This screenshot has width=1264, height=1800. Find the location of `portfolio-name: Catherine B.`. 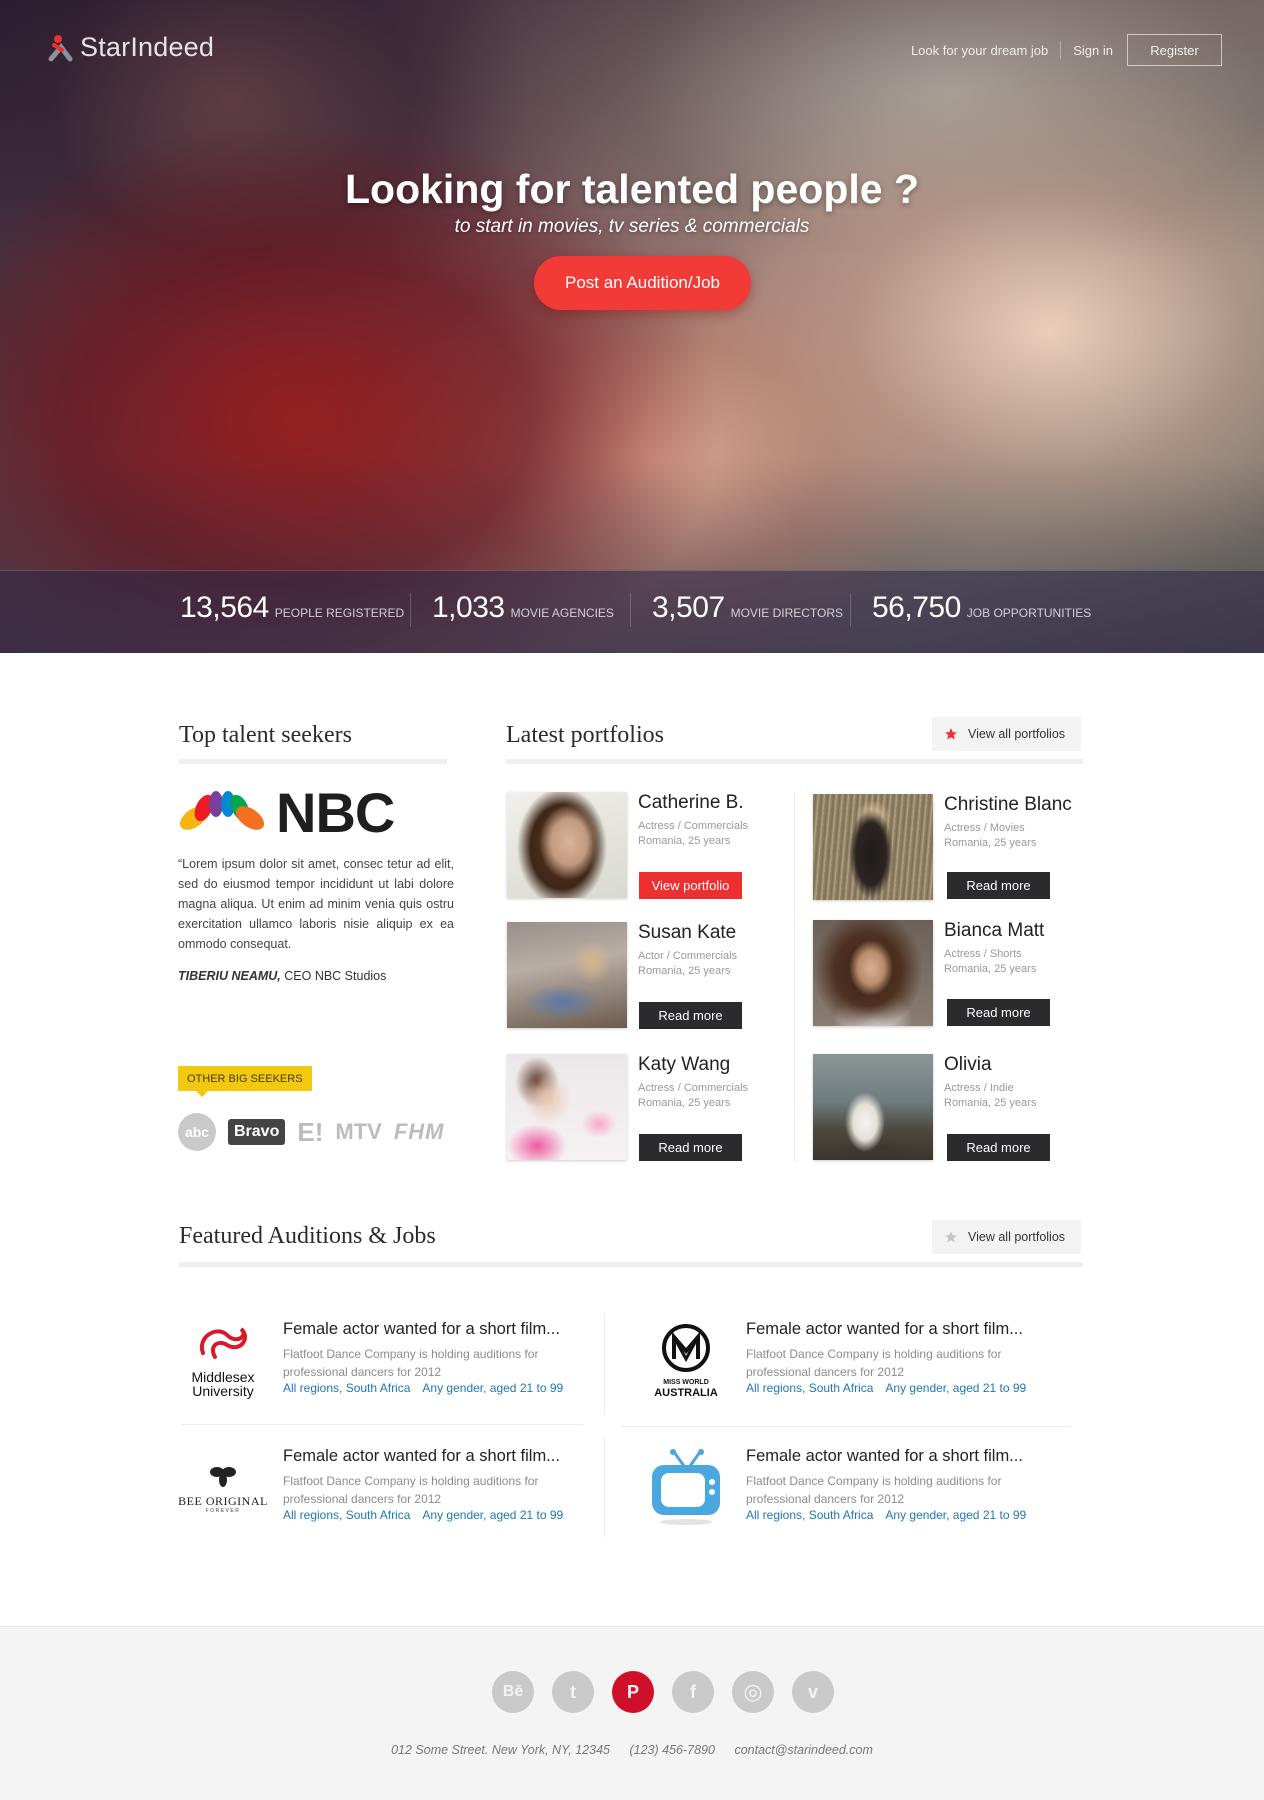

portfolio-name: Catherine B. is located at coordinates (691, 802).